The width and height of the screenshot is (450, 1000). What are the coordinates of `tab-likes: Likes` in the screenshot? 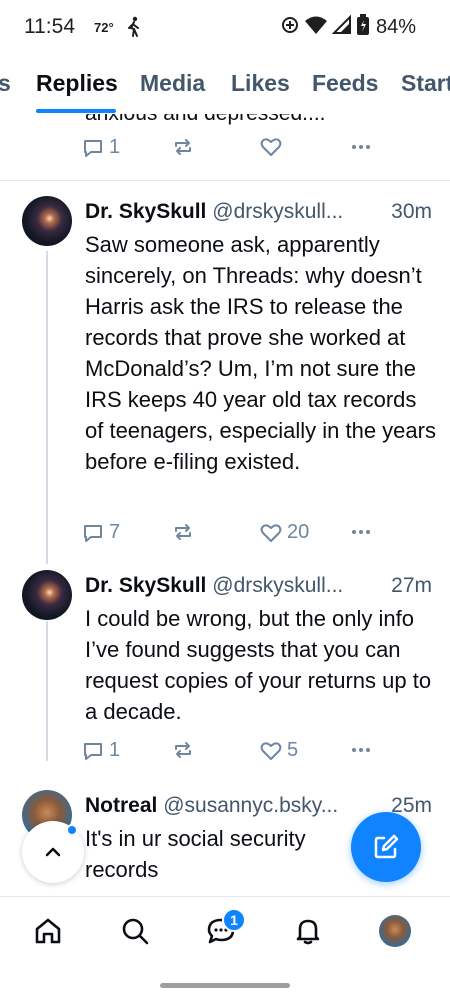 It's located at (260, 83).